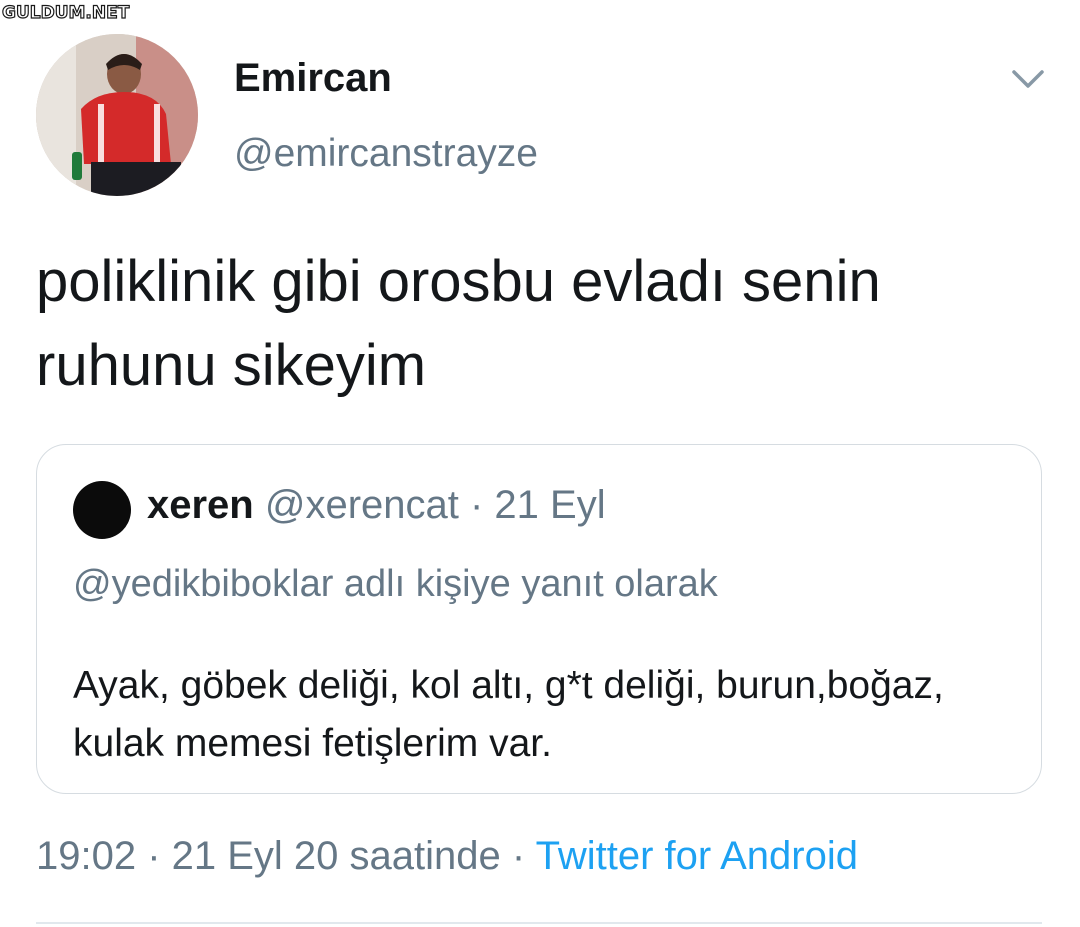 This screenshot has width=1080, height=927. I want to click on quoted-tweet-header: xeren @xerencat · 21 Eyl, so click(376, 505).